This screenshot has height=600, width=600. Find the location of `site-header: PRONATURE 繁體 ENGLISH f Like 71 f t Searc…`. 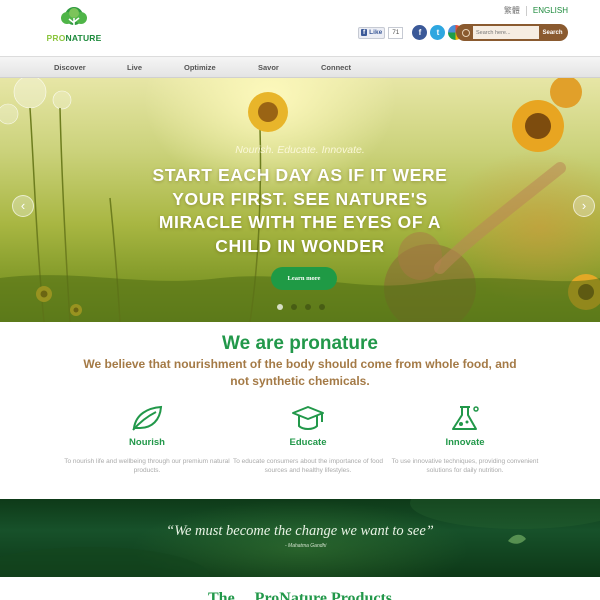

site-header: PRONATURE 繁體 ENGLISH f Like 71 f t Searc… is located at coordinates (300, 28).